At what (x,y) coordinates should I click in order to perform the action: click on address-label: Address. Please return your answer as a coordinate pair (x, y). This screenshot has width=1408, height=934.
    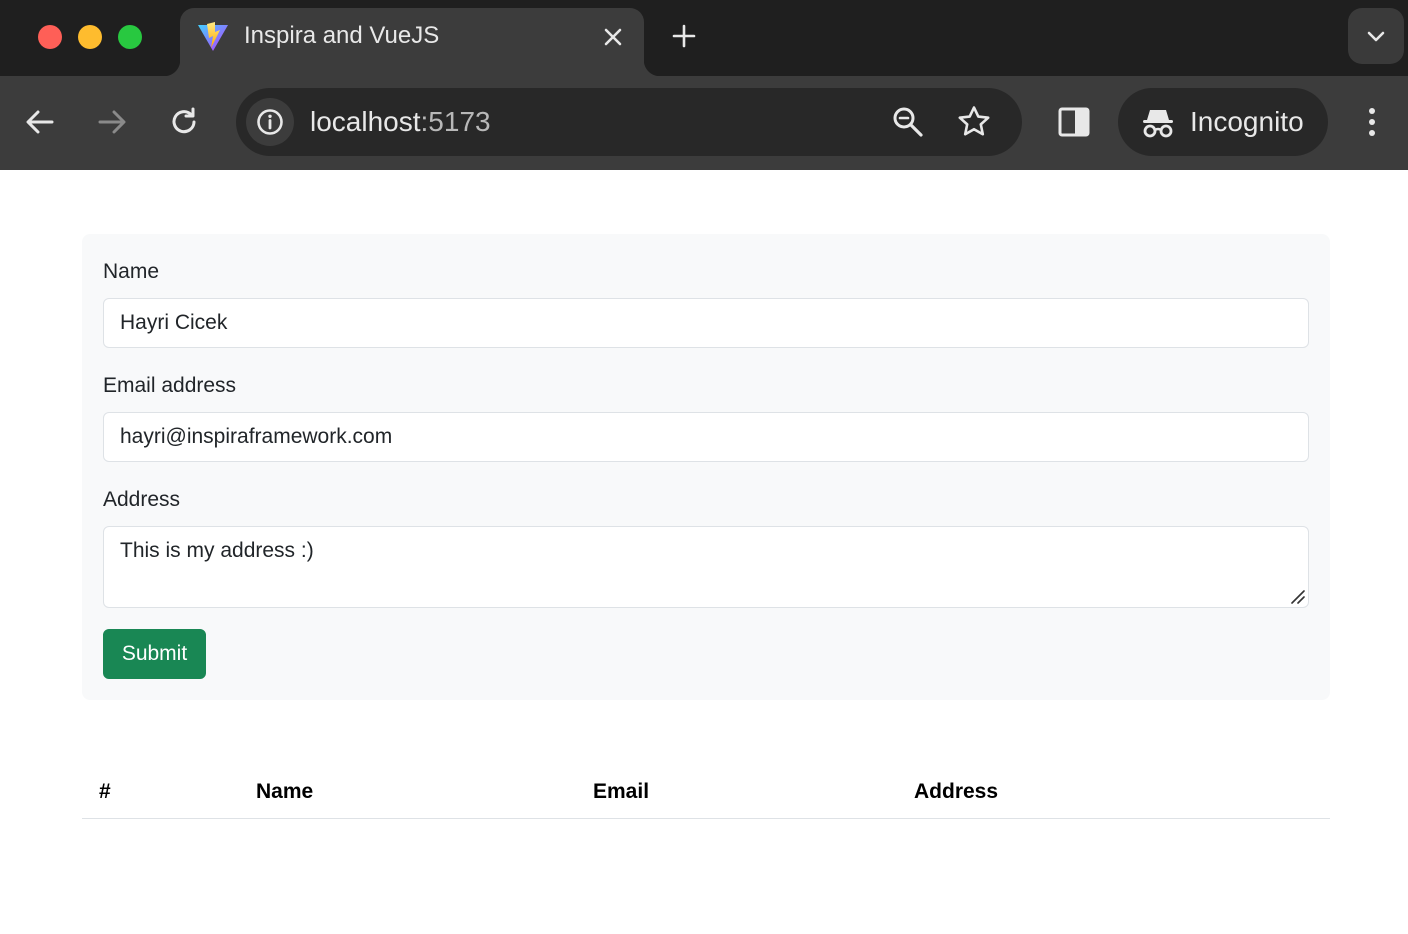
    Looking at the image, I should click on (142, 499).